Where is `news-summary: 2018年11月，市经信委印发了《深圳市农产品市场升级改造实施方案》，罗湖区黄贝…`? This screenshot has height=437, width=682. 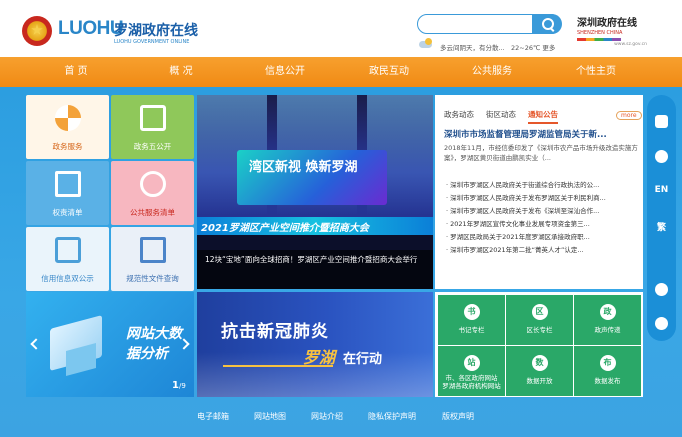
news-summary: 2018年11月，市经信委印发了《深圳市农产品市场升级改造实施方案》，罗湖区黄贝… is located at coordinates (541, 153).